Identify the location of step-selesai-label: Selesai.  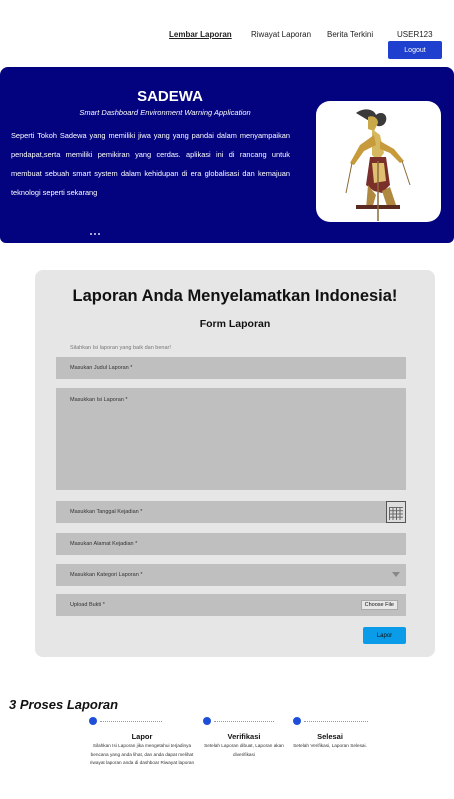
(330, 736).